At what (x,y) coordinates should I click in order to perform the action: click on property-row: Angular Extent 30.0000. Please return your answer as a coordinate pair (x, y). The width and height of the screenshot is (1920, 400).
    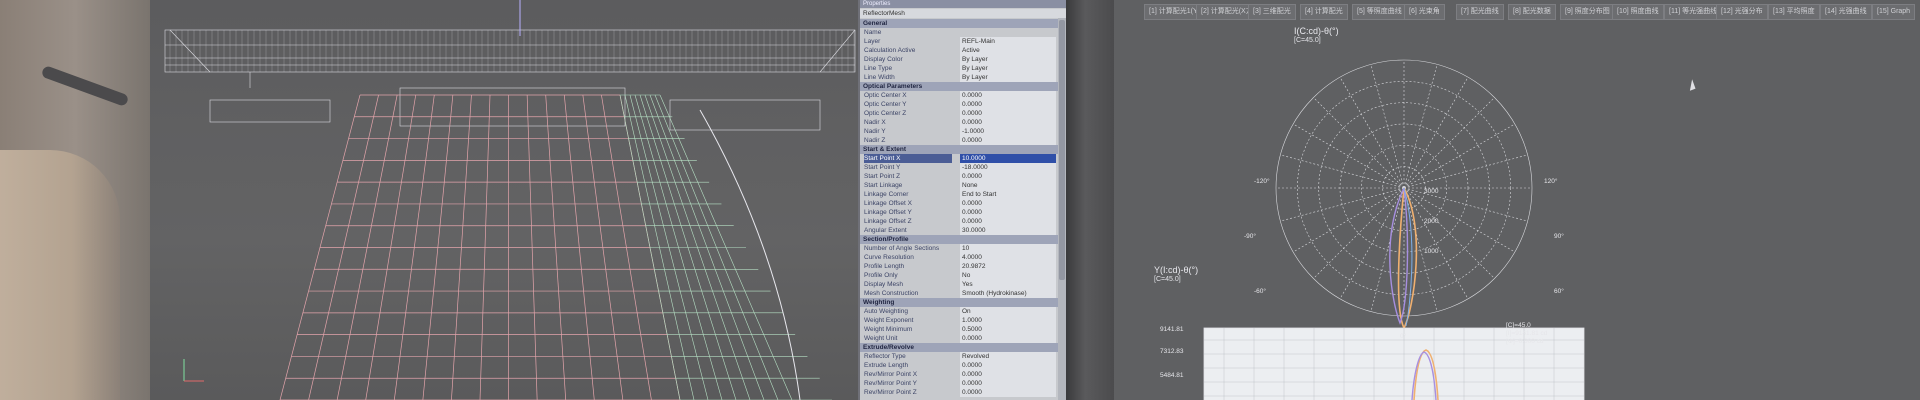
    Looking at the image, I should click on (959, 230).